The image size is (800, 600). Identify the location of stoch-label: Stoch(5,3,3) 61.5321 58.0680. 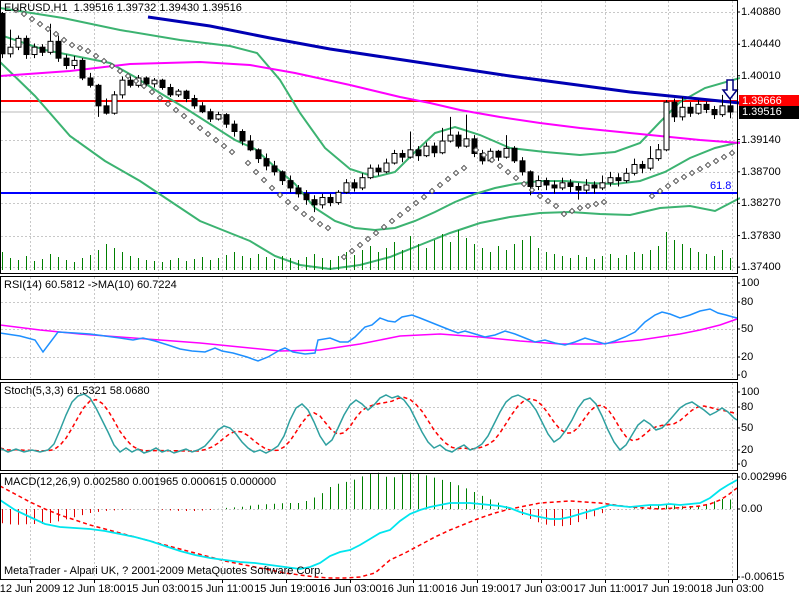
(77, 391).